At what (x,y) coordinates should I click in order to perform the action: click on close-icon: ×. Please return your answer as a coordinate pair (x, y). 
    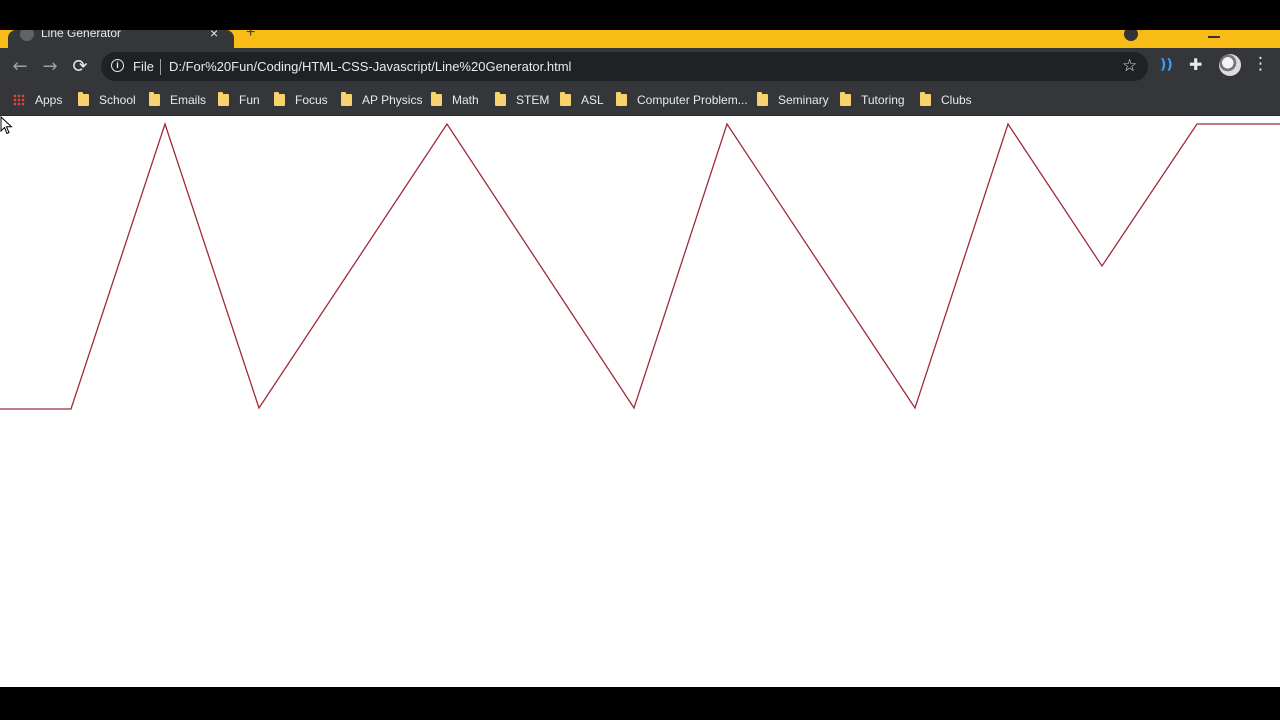
    Looking at the image, I should click on (214, 35).